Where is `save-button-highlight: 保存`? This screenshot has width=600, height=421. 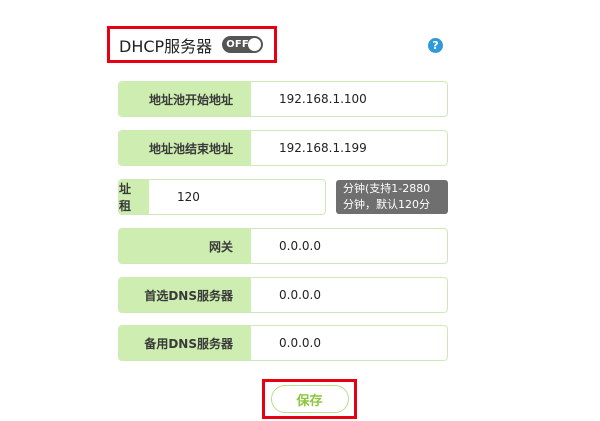
save-button-highlight: 保存 is located at coordinates (309, 399).